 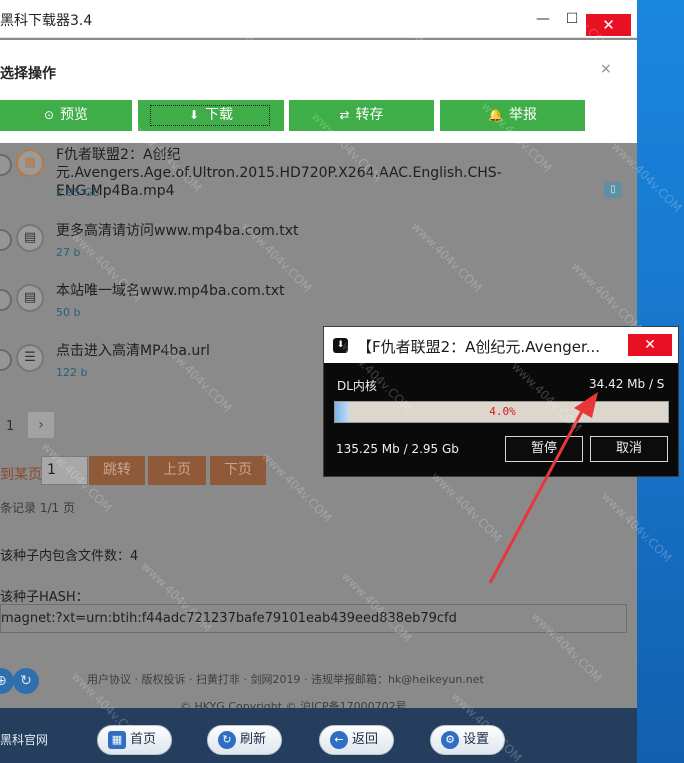 I want to click on home-label: 首页, so click(x=143, y=739).